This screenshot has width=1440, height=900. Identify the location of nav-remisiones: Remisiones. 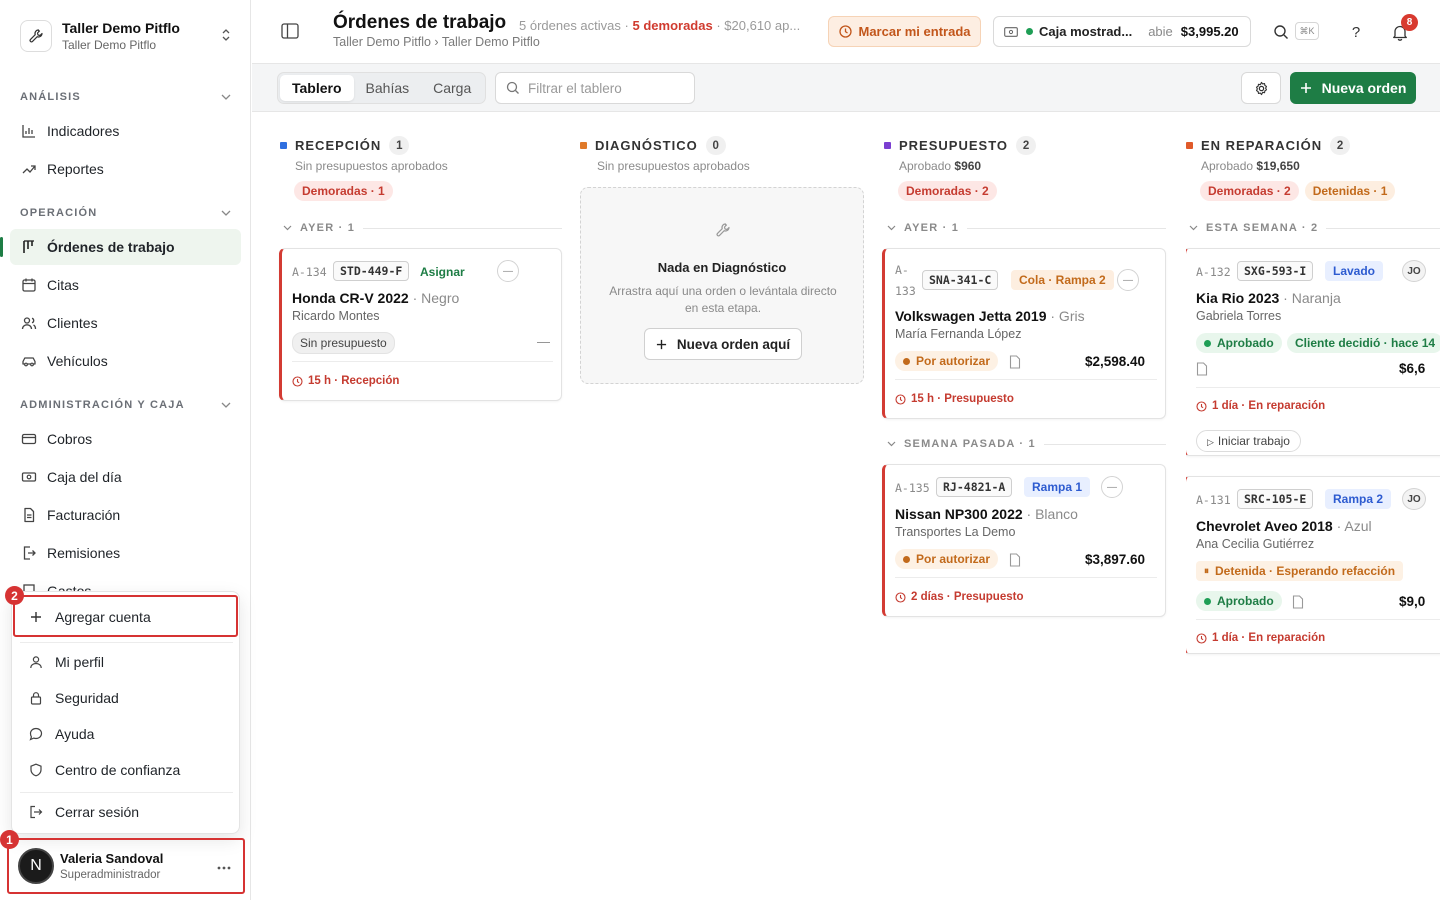
(125, 553).